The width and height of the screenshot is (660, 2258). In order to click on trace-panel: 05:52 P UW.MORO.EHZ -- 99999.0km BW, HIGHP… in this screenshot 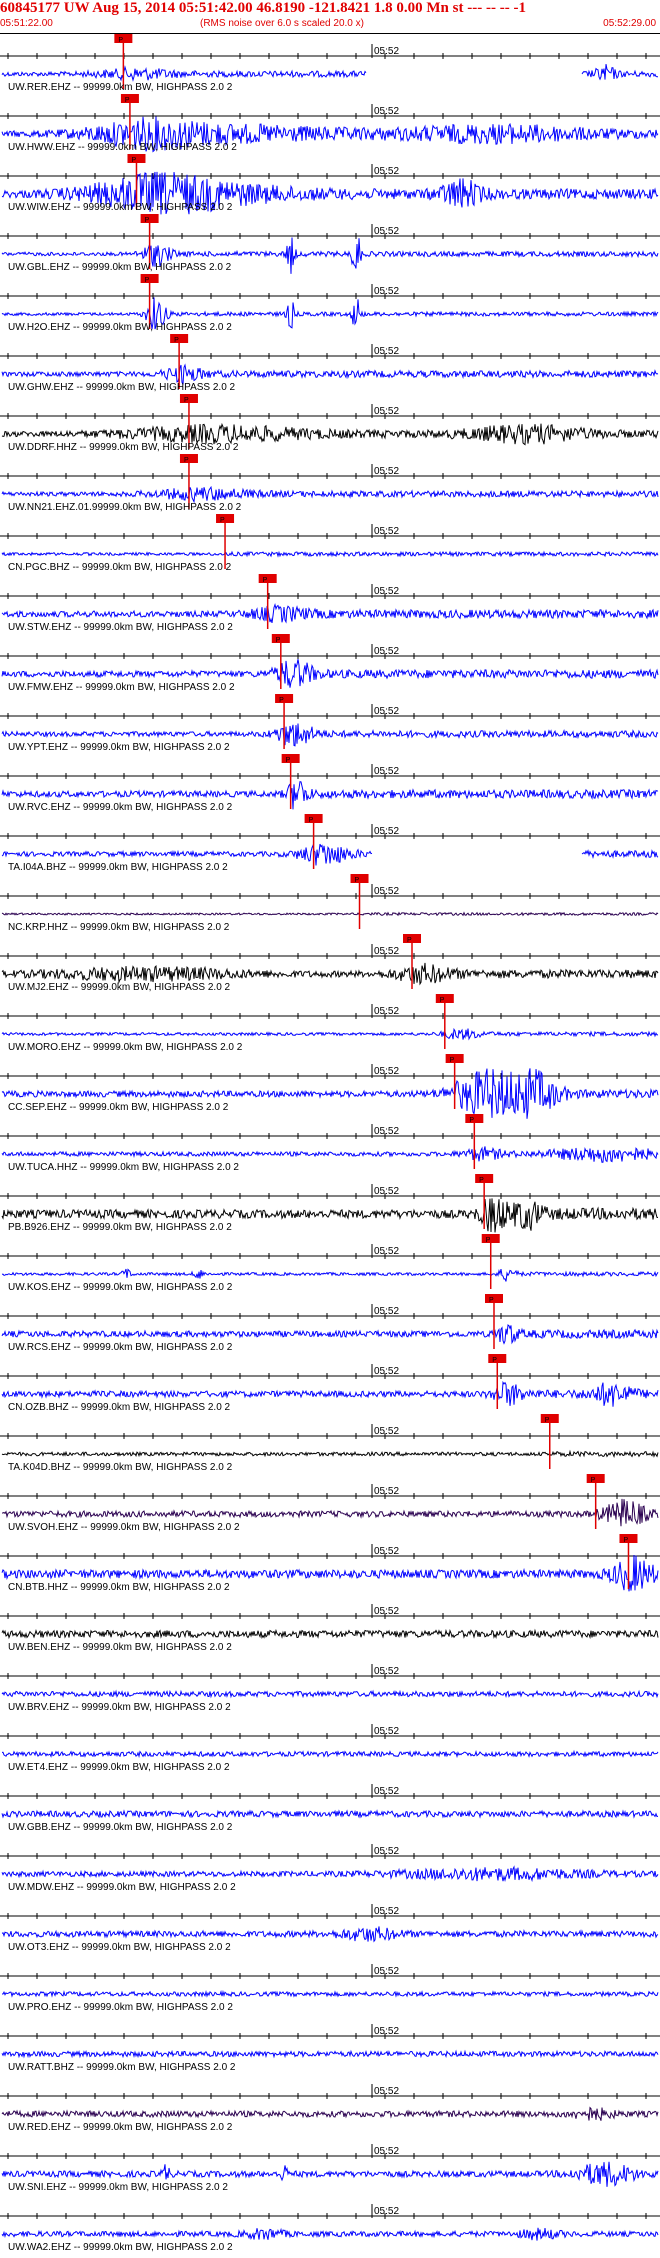, I will do `click(330, 1023)`.